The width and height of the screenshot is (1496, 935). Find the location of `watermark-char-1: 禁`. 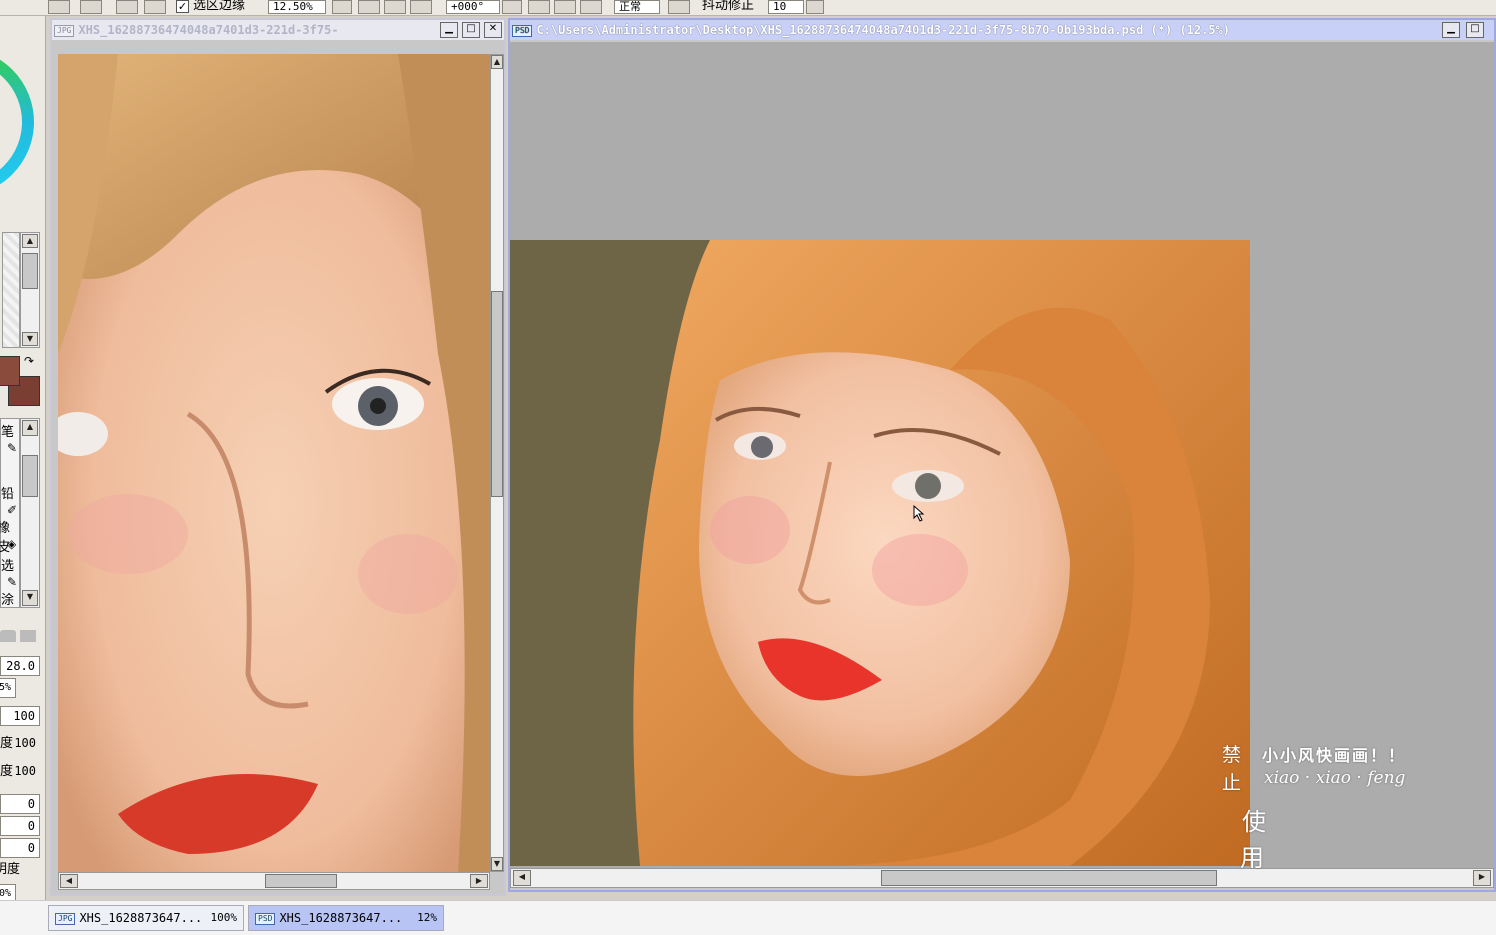

watermark-char-1: 禁 is located at coordinates (1232, 755).